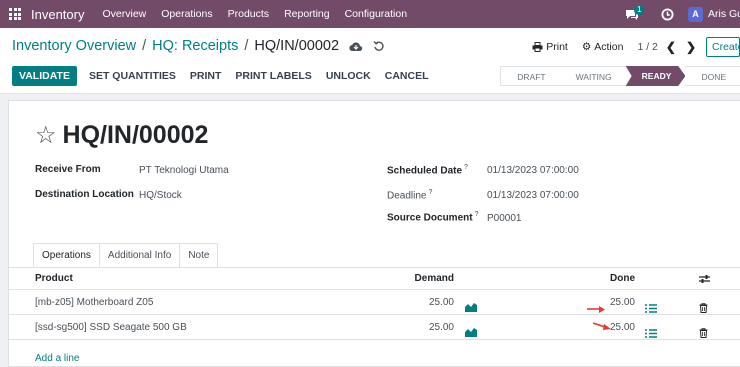 The image size is (740, 367). What do you see at coordinates (622, 279) in the screenshot?
I see `header-done: Done` at bounding box center [622, 279].